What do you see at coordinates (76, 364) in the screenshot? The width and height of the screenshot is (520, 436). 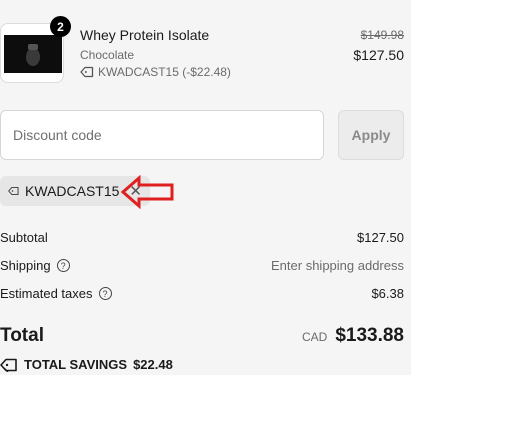 I see `savings-label: TOTAL SAVINGS` at bounding box center [76, 364].